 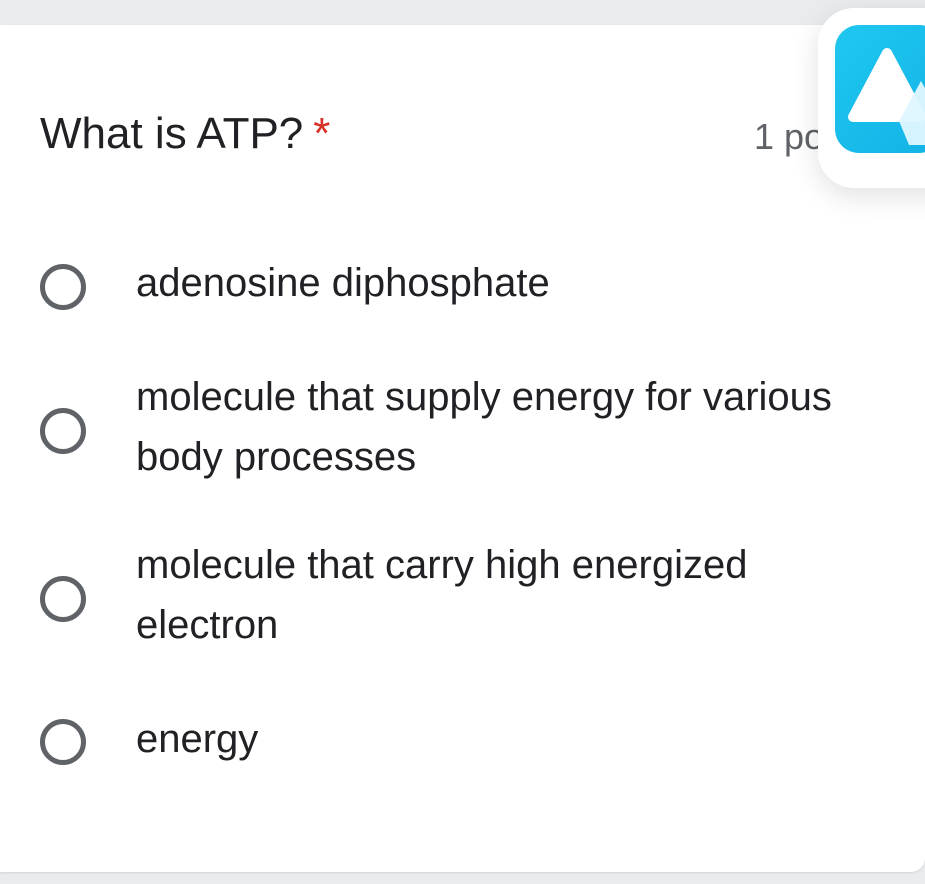 I want to click on question-text: What is ATP?, so click(x=172, y=133).